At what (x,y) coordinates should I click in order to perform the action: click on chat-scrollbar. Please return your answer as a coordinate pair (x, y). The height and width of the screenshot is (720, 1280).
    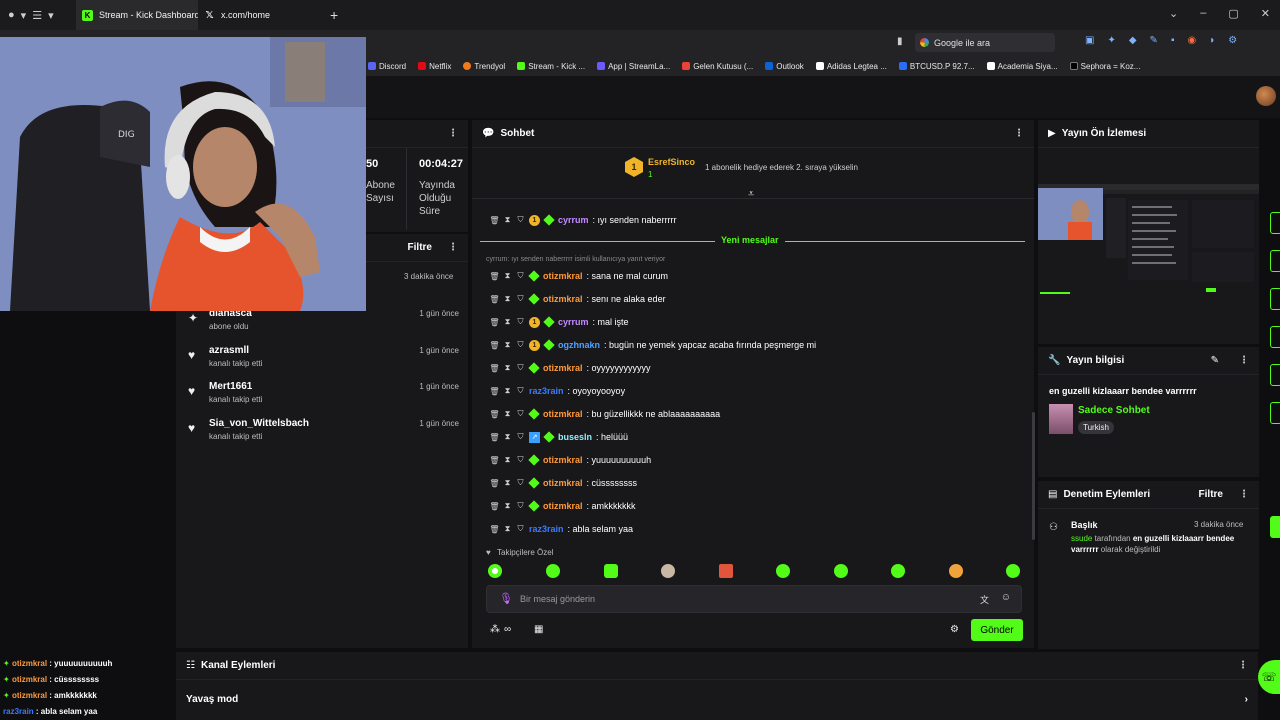
    Looking at the image, I should click on (1033, 476).